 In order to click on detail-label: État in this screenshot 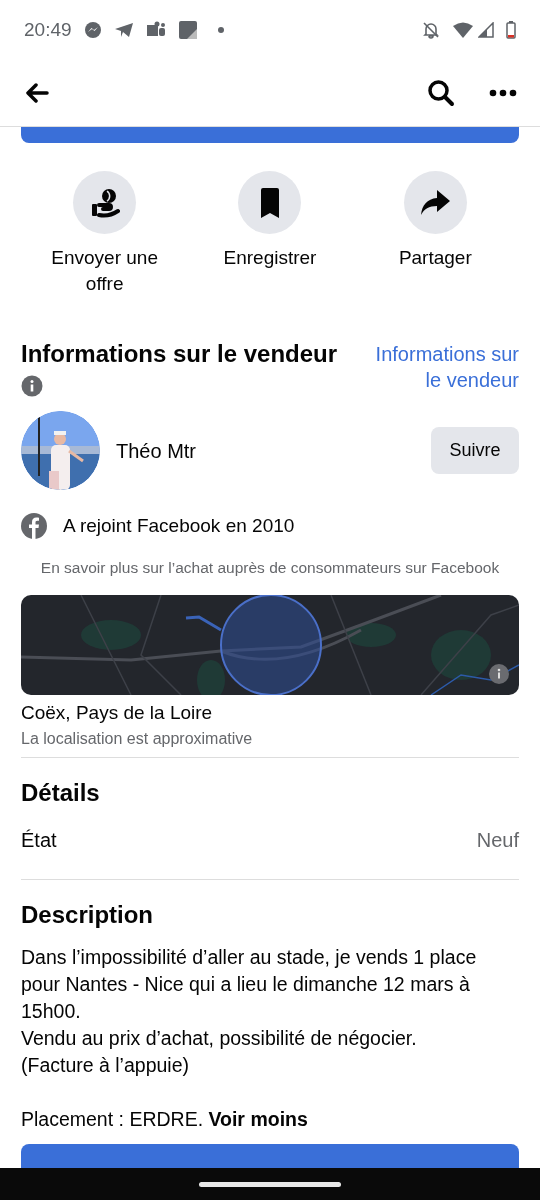, I will do `click(39, 840)`.